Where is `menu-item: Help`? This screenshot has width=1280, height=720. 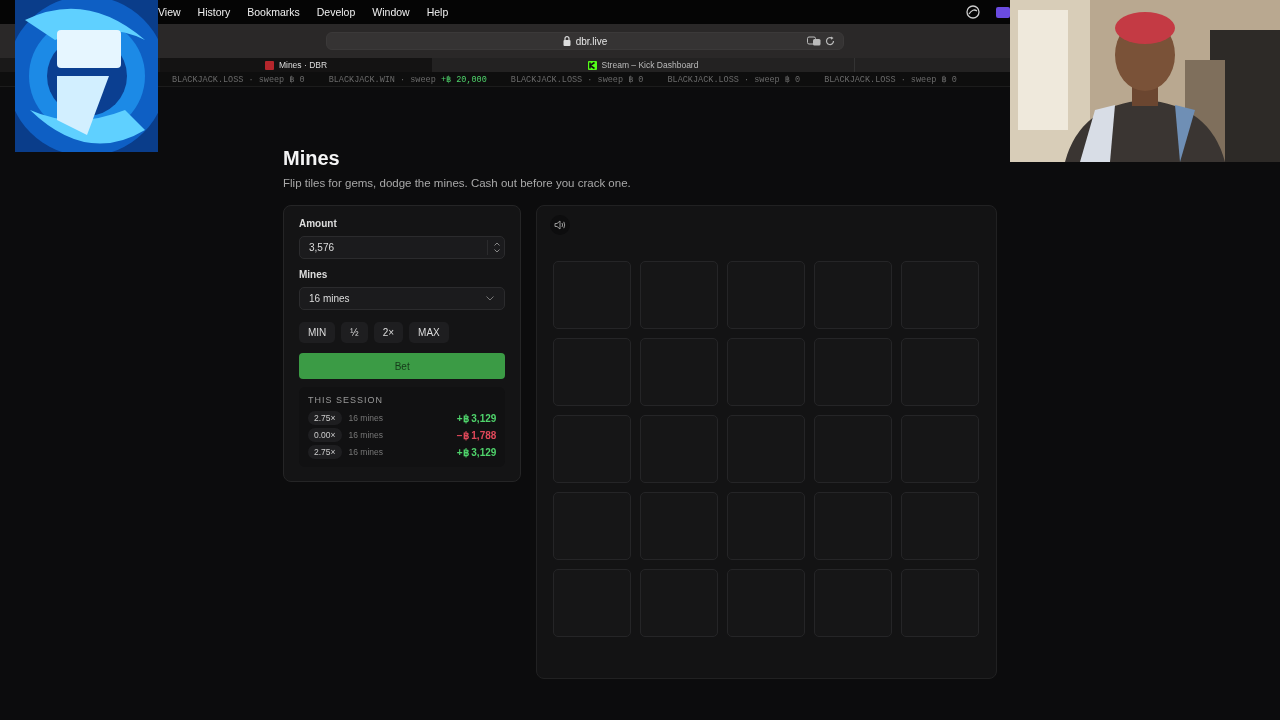 menu-item: Help is located at coordinates (437, 12).